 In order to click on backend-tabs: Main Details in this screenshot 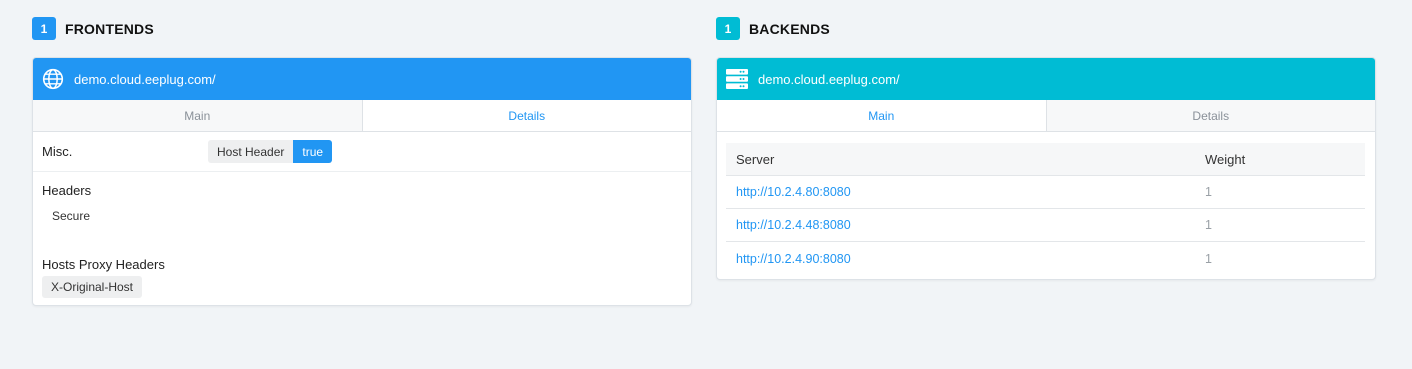, I will do `click(1046, 116)`.